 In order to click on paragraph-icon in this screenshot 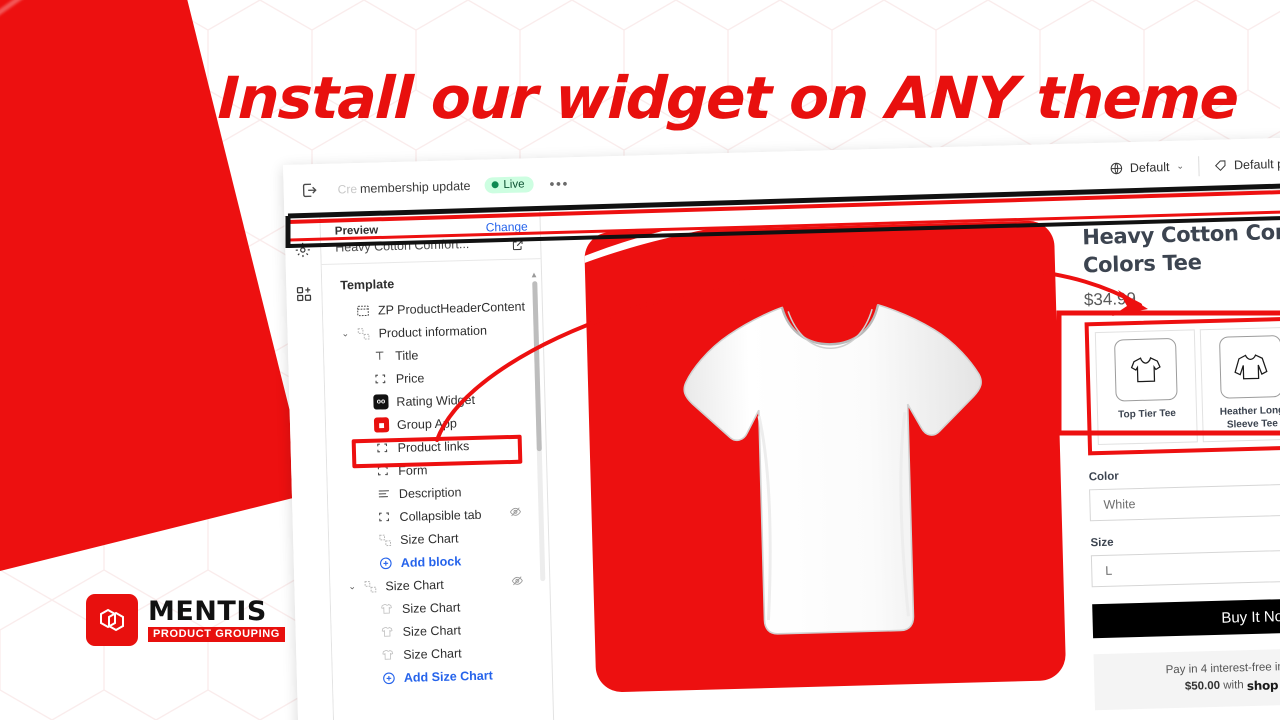, I will do `click(383, 494)`.